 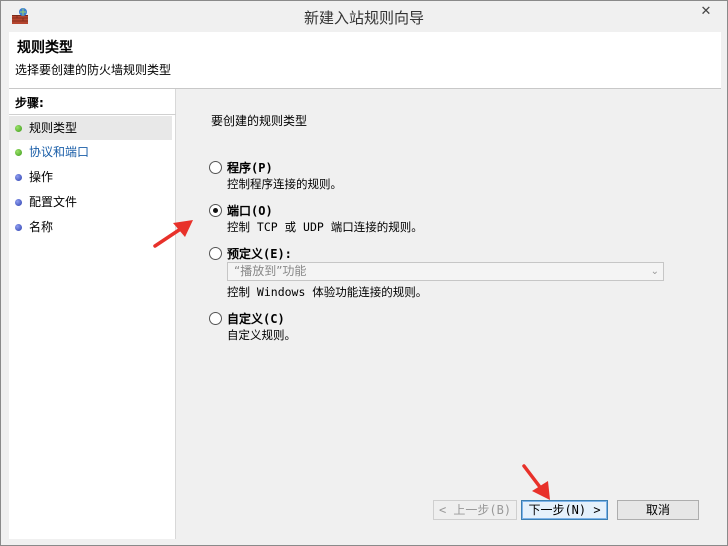 I want to click on next-button: 下一步(N) >, so click(x=564, y=510).